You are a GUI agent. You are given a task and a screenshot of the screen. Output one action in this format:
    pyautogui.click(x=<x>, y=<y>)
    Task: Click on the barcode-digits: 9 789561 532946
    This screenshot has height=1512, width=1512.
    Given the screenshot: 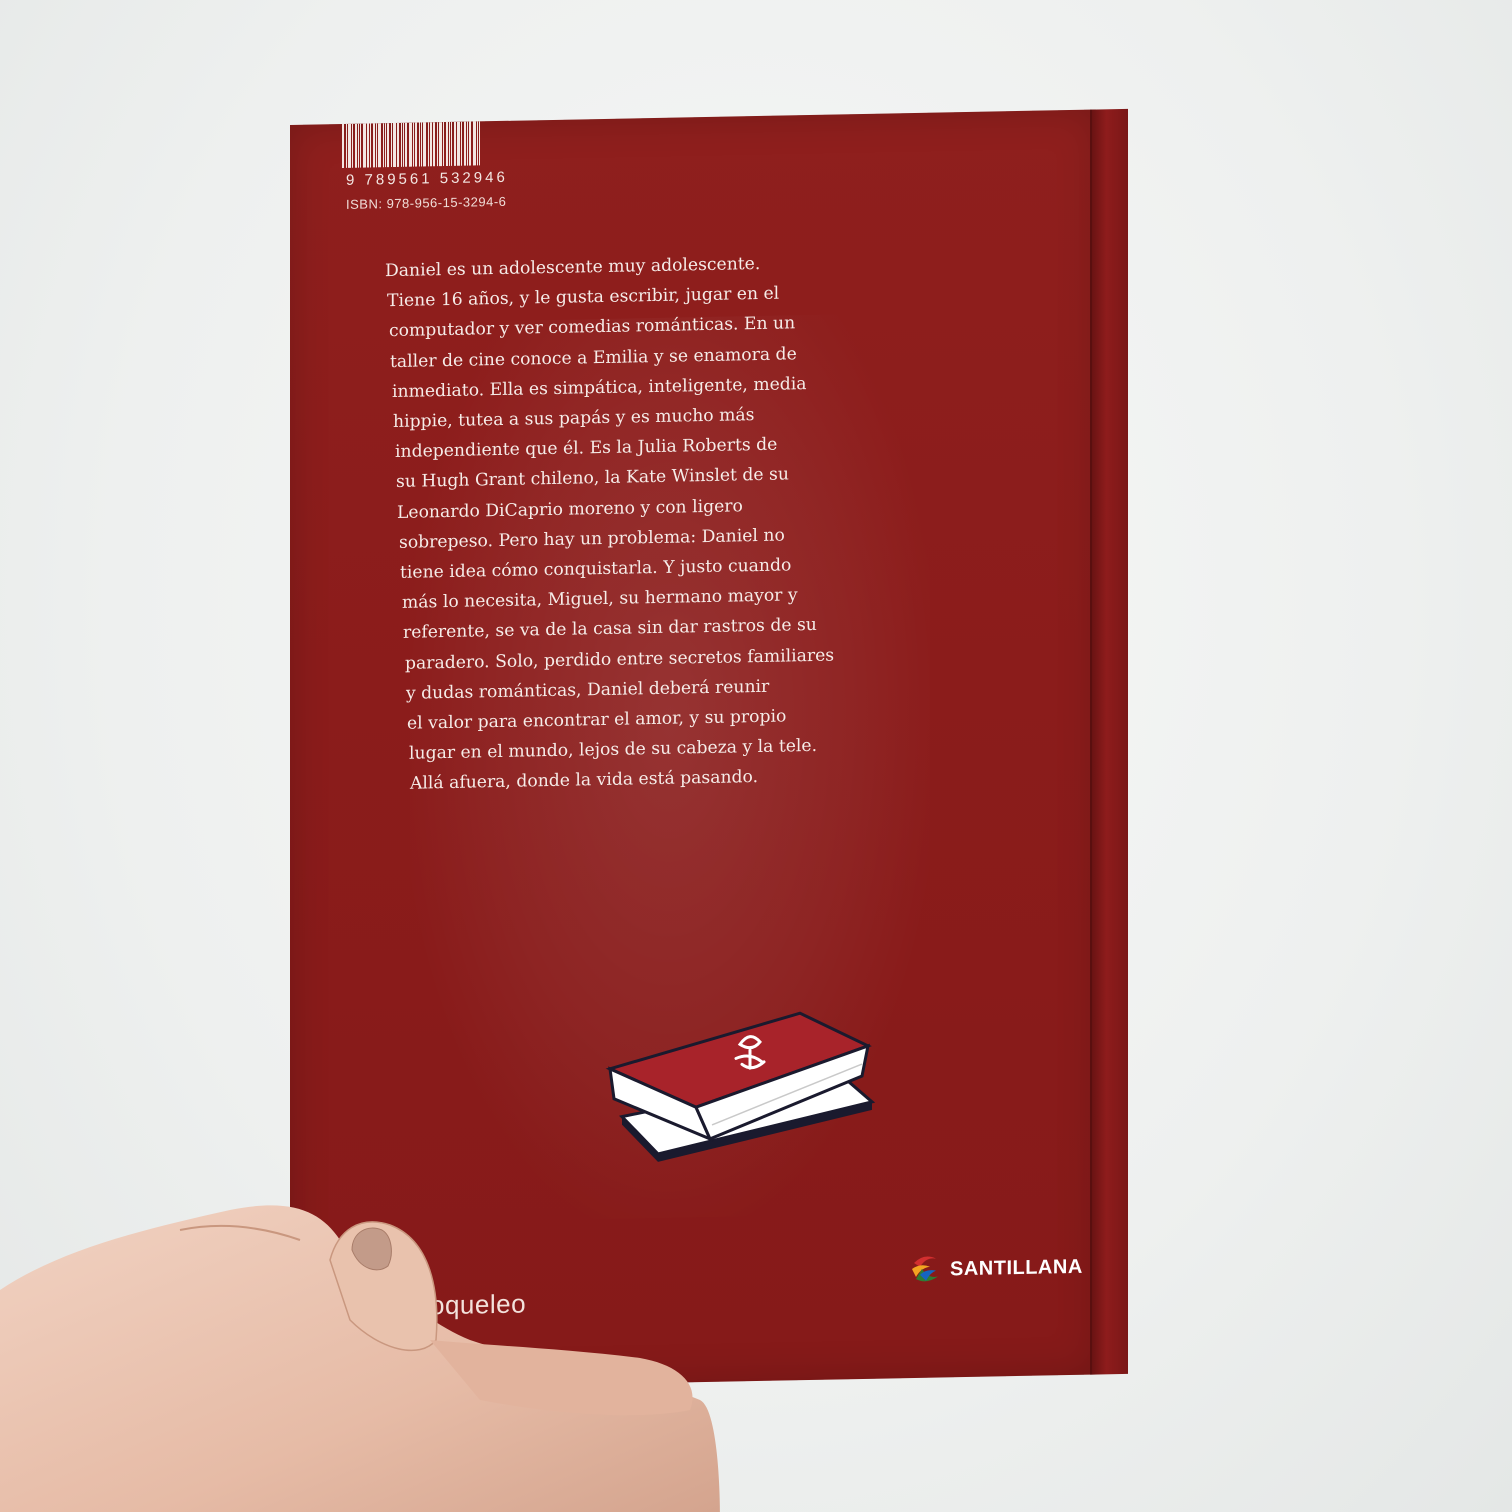 What is the action you would take?
    pyautogui.click(x=427, y=178)
    